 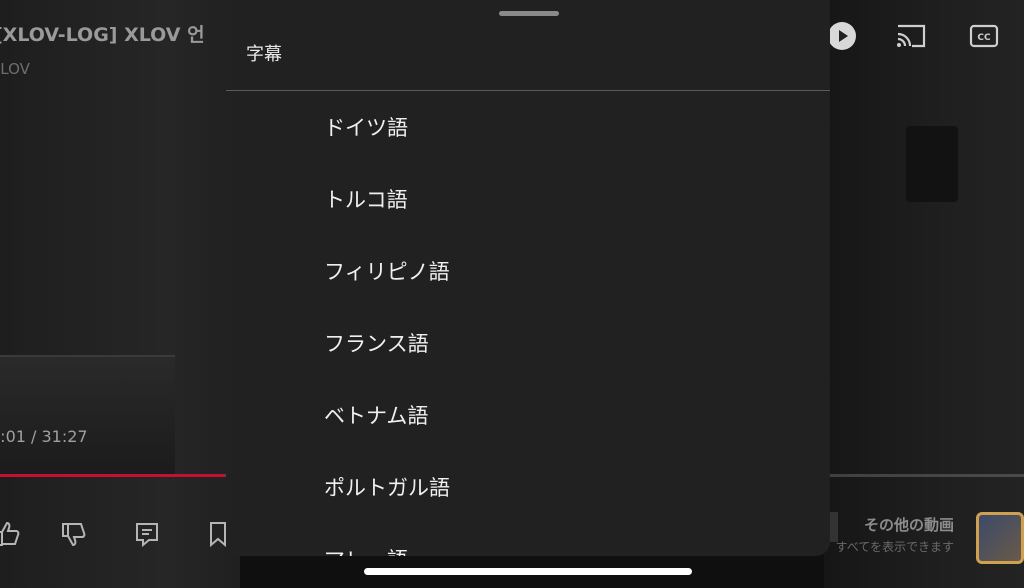 I want to click on language-option: ベトナム語, so click(x=528, y=415).